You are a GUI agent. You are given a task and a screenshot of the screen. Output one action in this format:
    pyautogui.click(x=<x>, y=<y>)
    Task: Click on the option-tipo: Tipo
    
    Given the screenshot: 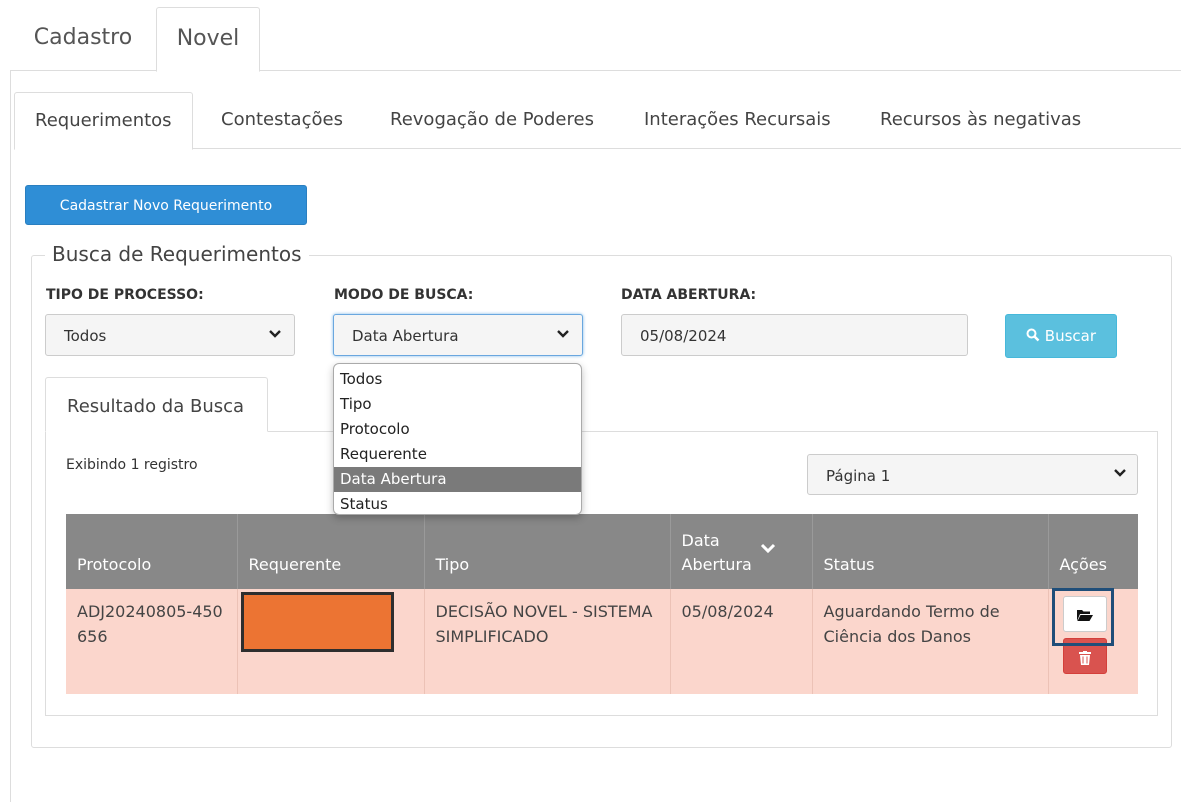 What is the action you would take?
    pyautogui.click(x=457, y=404)
    